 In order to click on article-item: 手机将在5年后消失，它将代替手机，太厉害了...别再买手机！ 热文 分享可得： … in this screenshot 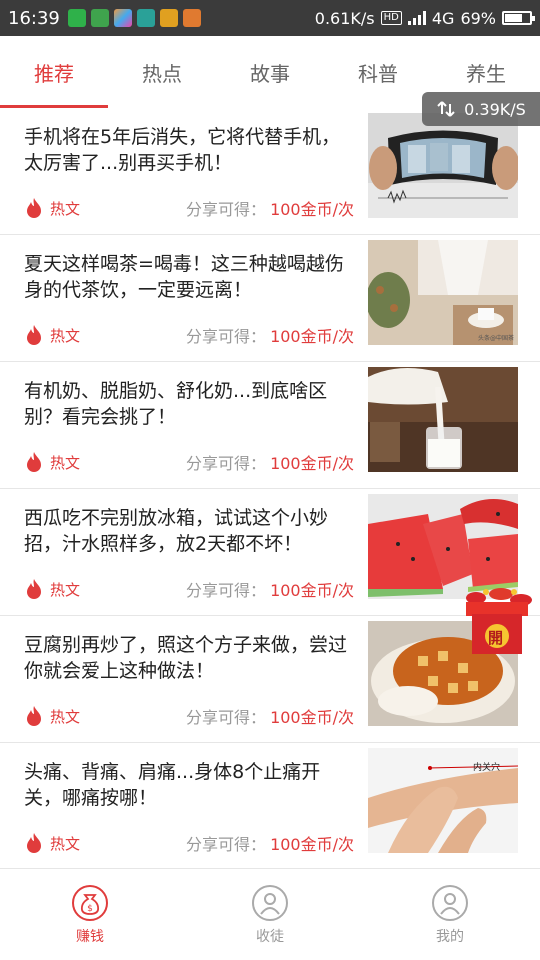, I will do `click(270, 171)`.